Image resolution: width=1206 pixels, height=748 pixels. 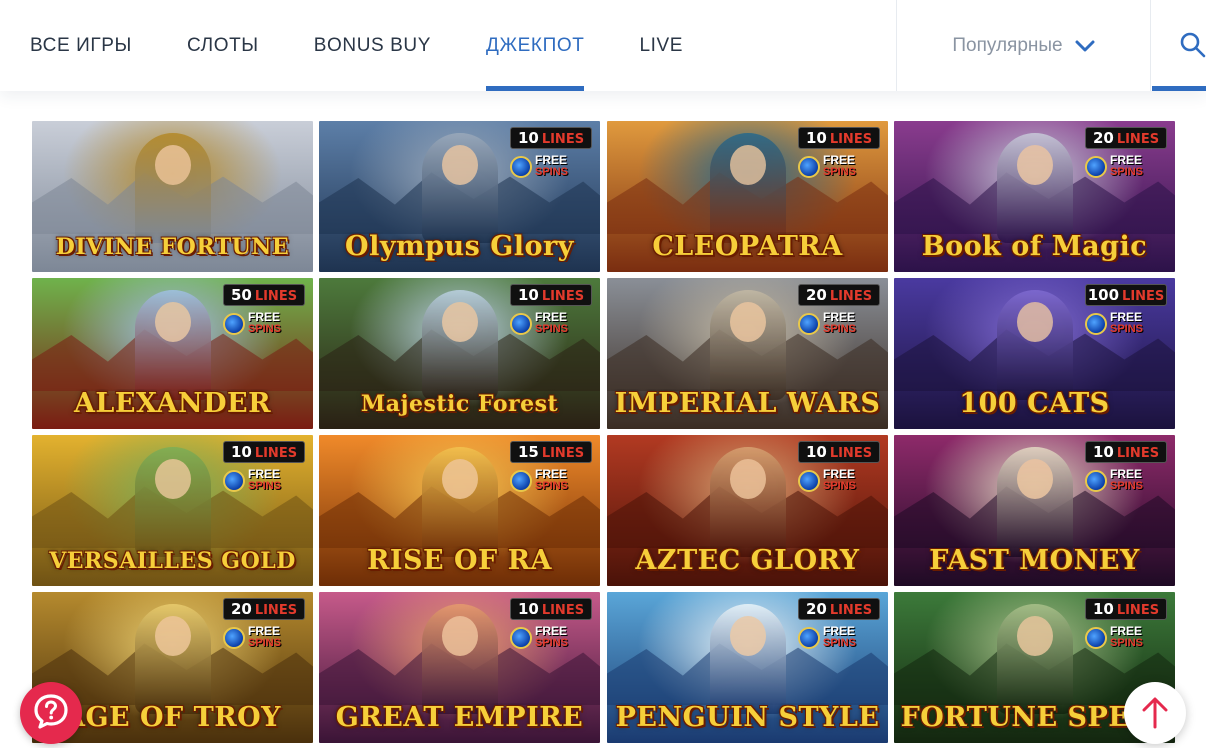 I want to click on game-tile: 10 LINES FREE SPINS FAST MONEY, so click(x=1034, y=510).